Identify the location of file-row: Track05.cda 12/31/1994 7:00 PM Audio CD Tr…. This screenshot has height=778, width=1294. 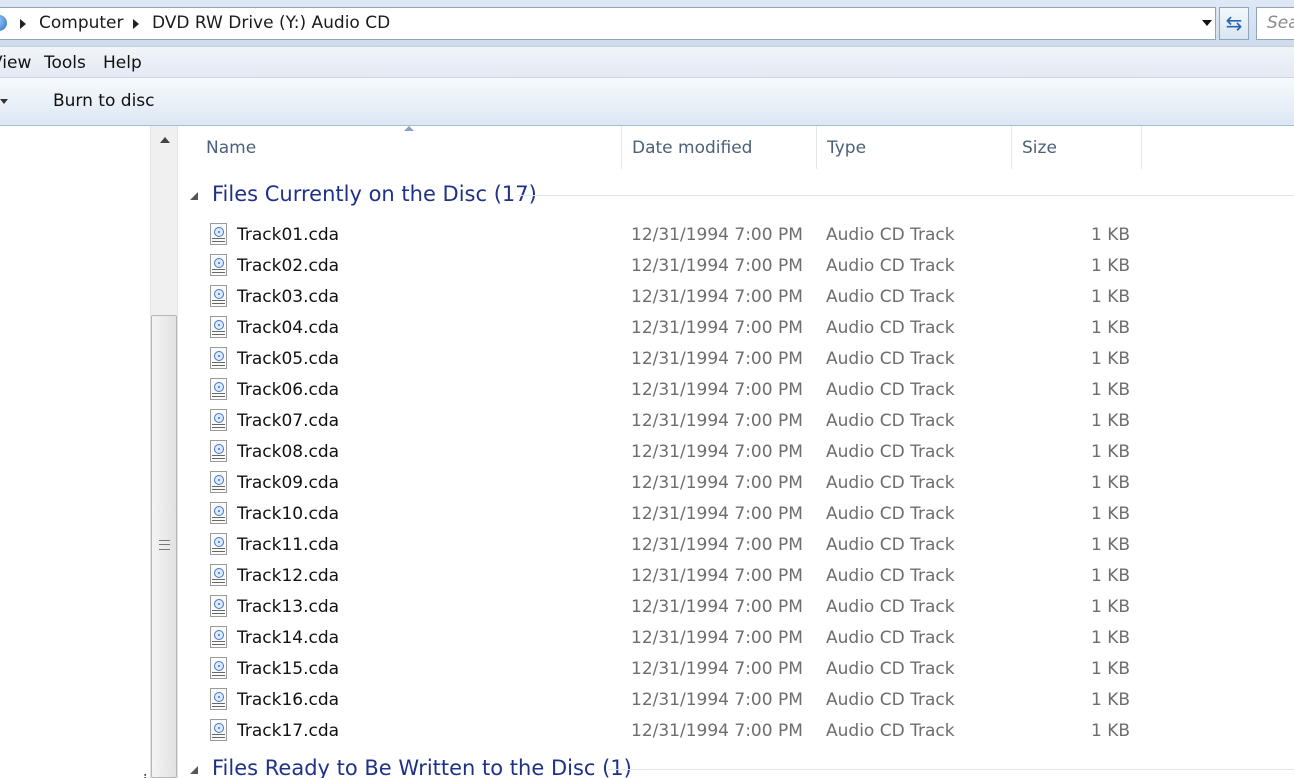
(736, 359).